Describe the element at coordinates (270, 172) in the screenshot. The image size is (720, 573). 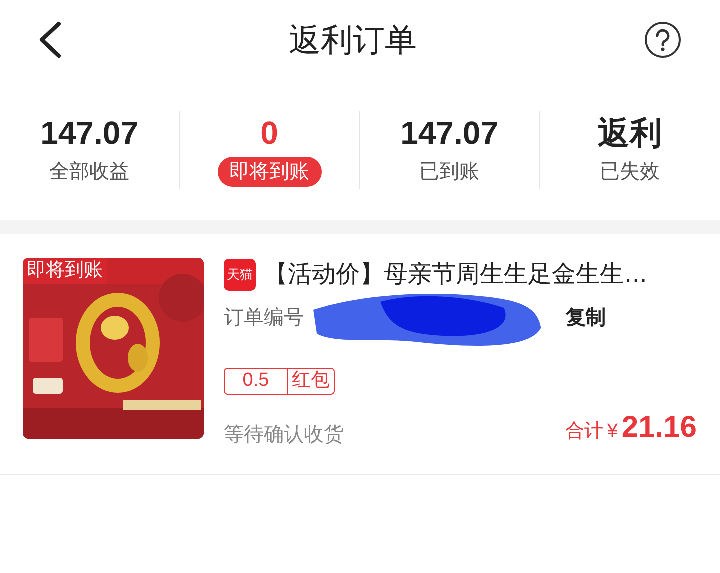
I see `stat-tab: 即将到账` at that location.